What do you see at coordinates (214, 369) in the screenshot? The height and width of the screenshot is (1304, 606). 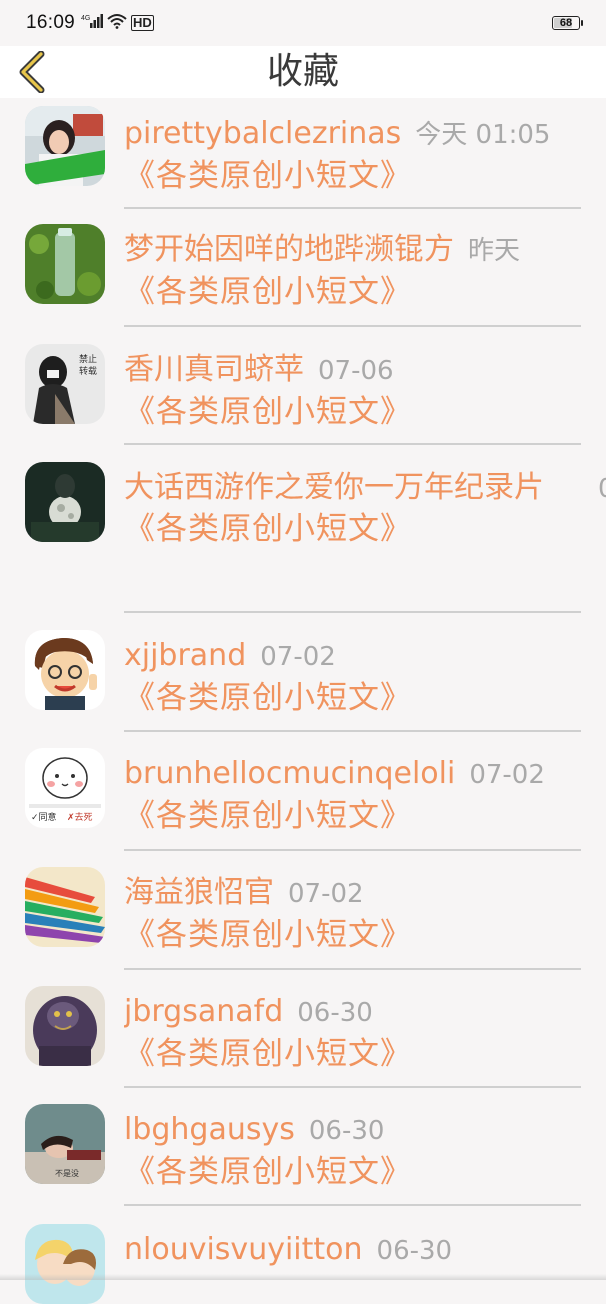 I see `author-name: 香川真司蛴苹` at bounding box center [214, 369].